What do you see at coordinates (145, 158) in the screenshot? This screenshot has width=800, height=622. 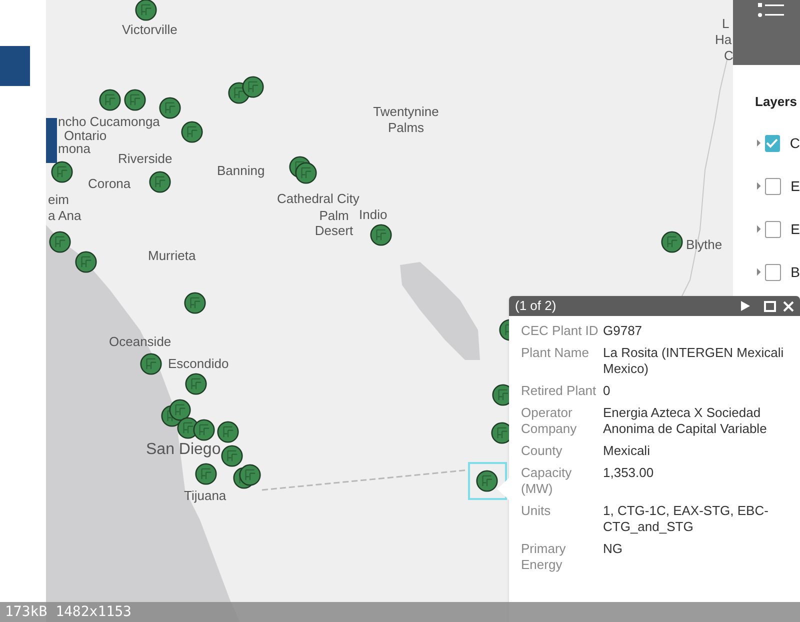 I see `place-label: Riverside` at bounding box center [145, 158].